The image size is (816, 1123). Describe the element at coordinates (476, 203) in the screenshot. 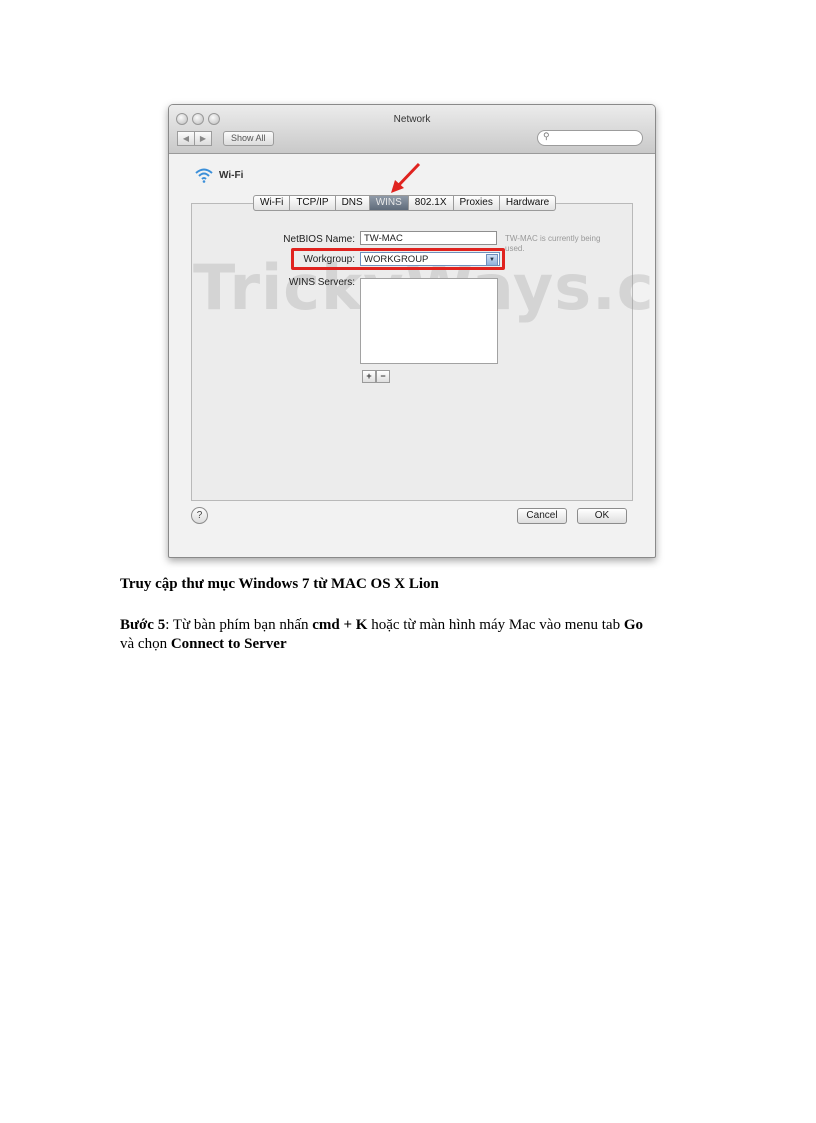

I see `tab-proxies: Proxies` at that location.